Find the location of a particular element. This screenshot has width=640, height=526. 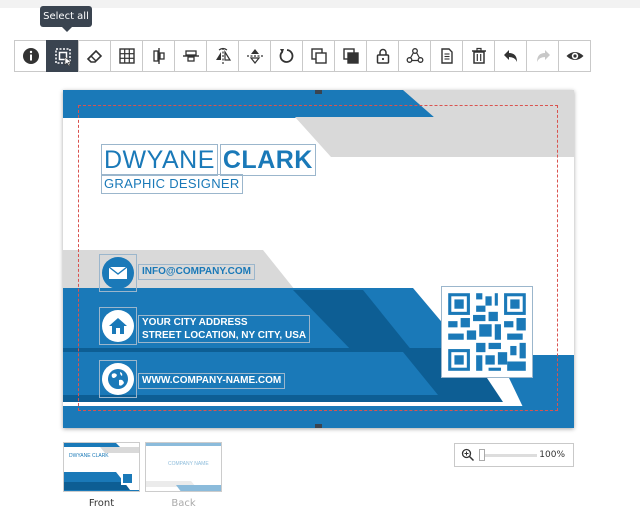

undo-button is located at coordinates (510, 56).